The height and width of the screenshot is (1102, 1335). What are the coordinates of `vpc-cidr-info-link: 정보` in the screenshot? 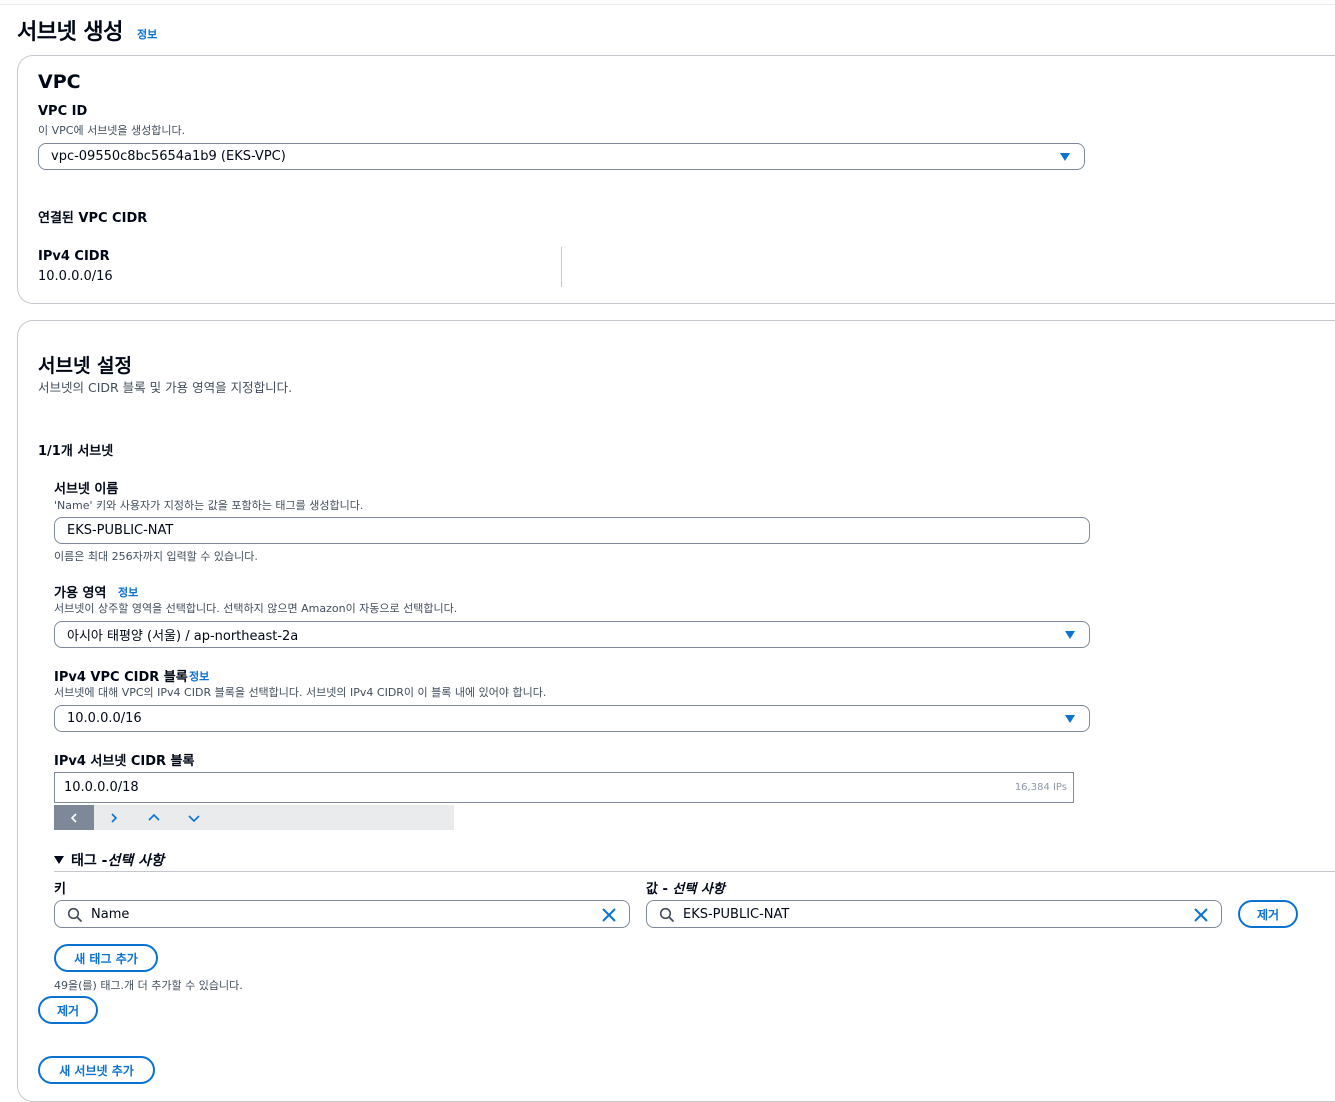 It's located at (199, 676).